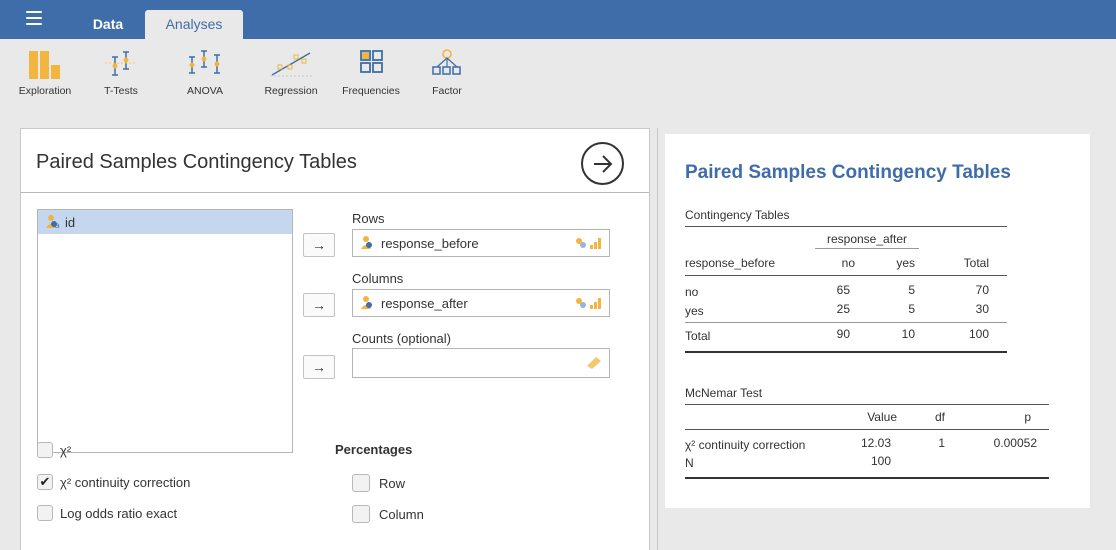  What do you see at coordinates (205, 91) in the screenshot?
I see `ribbon-label: ANOVA` at bounding box center [205, 91].